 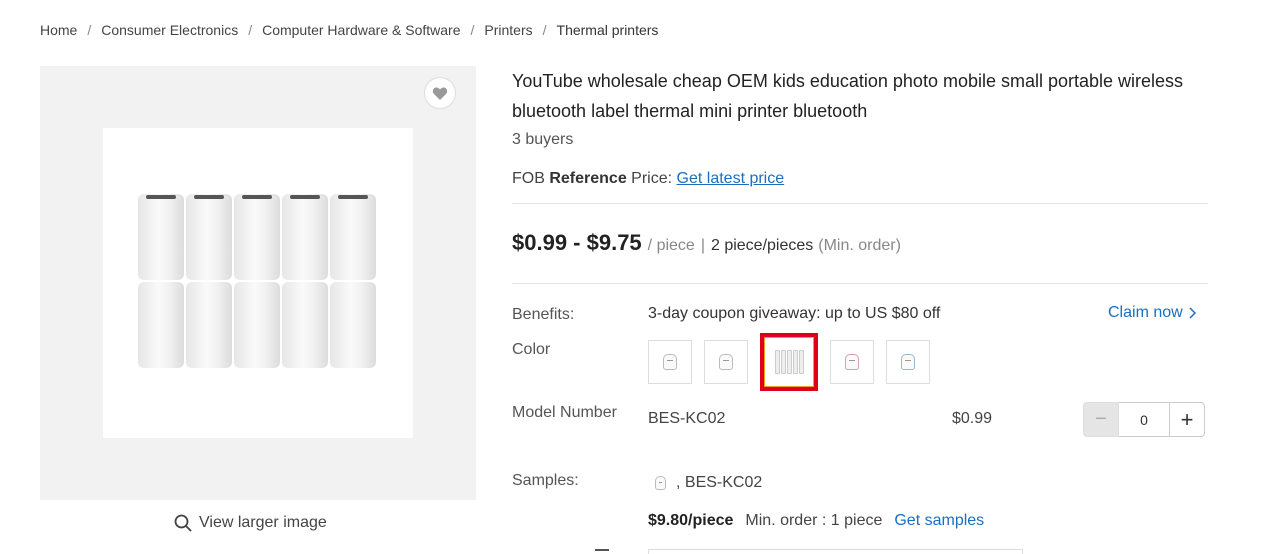 What do you see at coordinates (607, 30) in the screenshot?
I see `breadcrumb-current: Thermal printers` at bounding box center [607, 30].